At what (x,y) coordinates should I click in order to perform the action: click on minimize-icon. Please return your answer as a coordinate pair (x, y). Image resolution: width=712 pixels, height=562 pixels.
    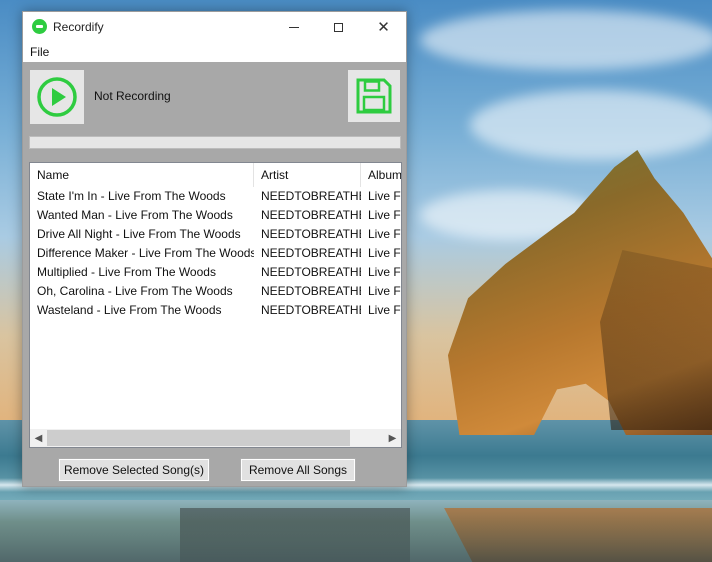
    Looking at the image, I should click on (293, 27).